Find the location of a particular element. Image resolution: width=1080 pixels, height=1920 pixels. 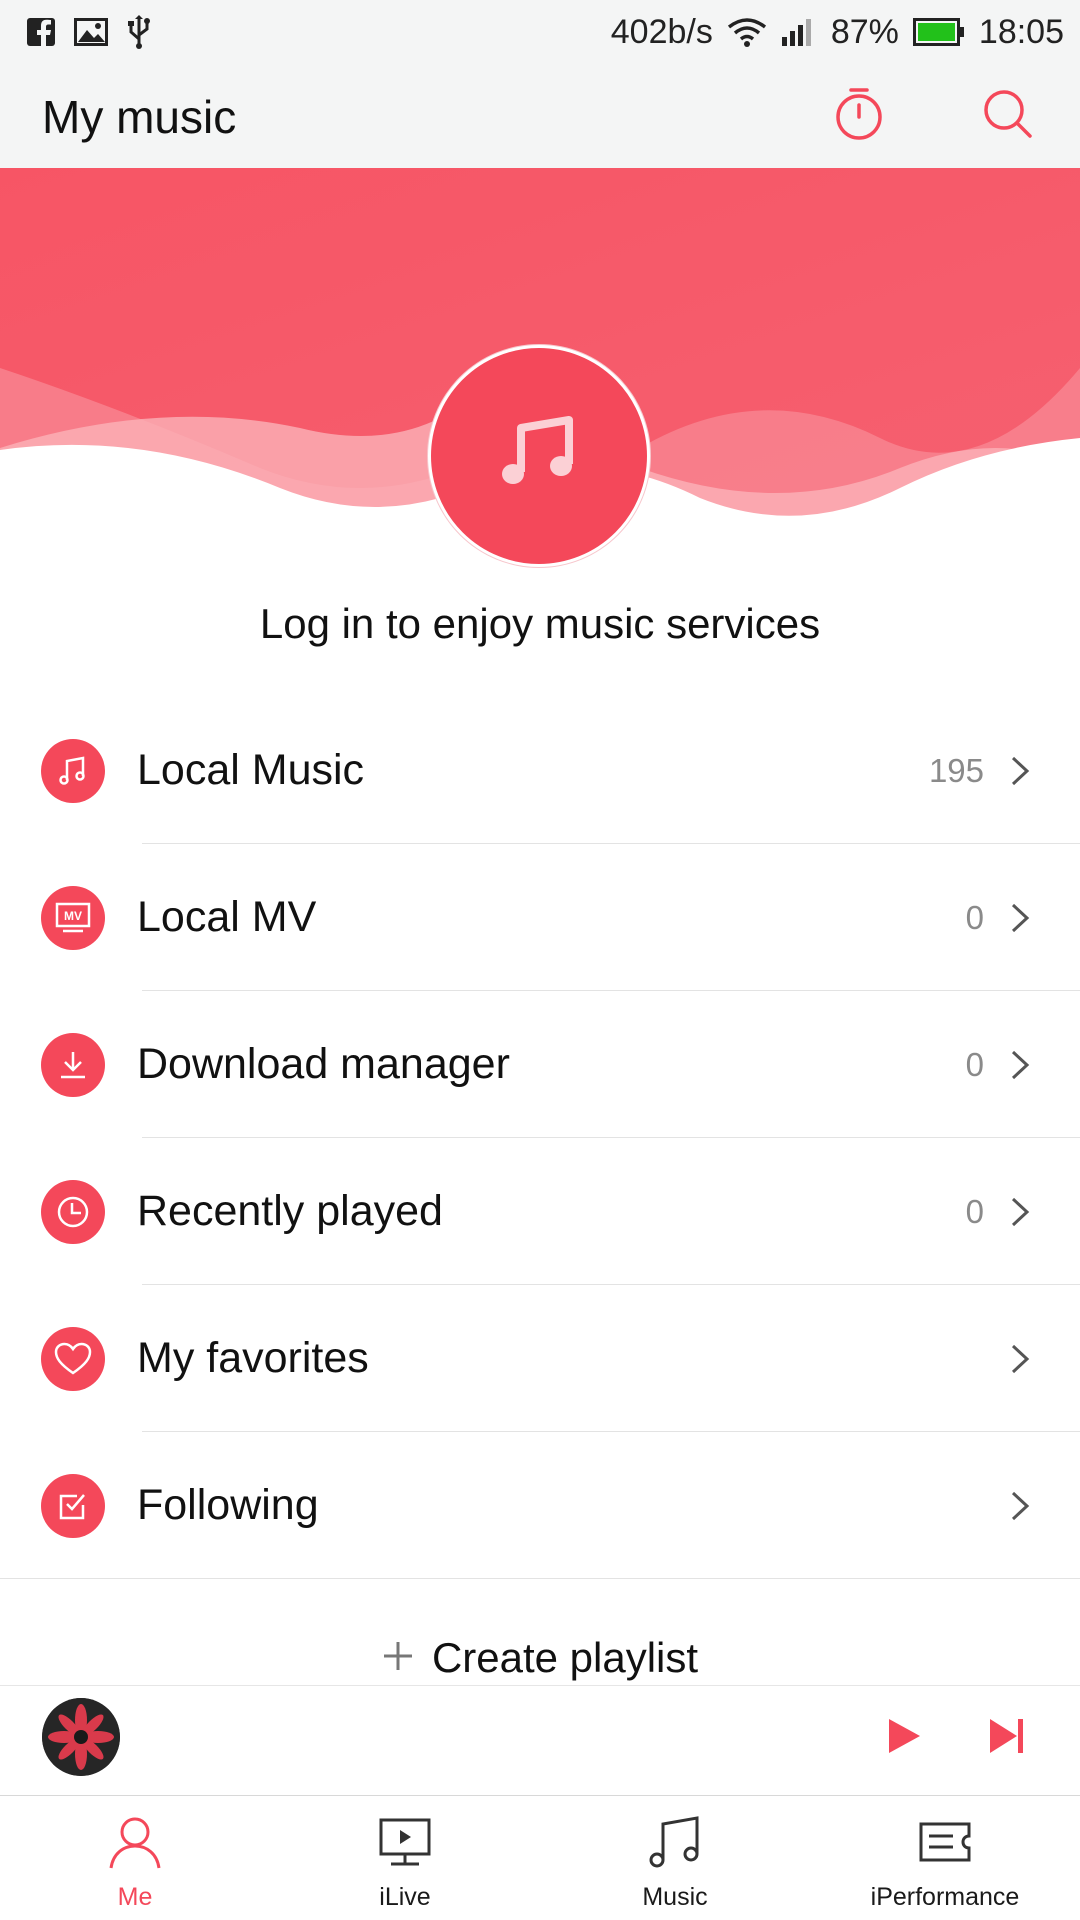

menu-item-recently-played: Recently played 0 is located at coordinates (540, 1211).